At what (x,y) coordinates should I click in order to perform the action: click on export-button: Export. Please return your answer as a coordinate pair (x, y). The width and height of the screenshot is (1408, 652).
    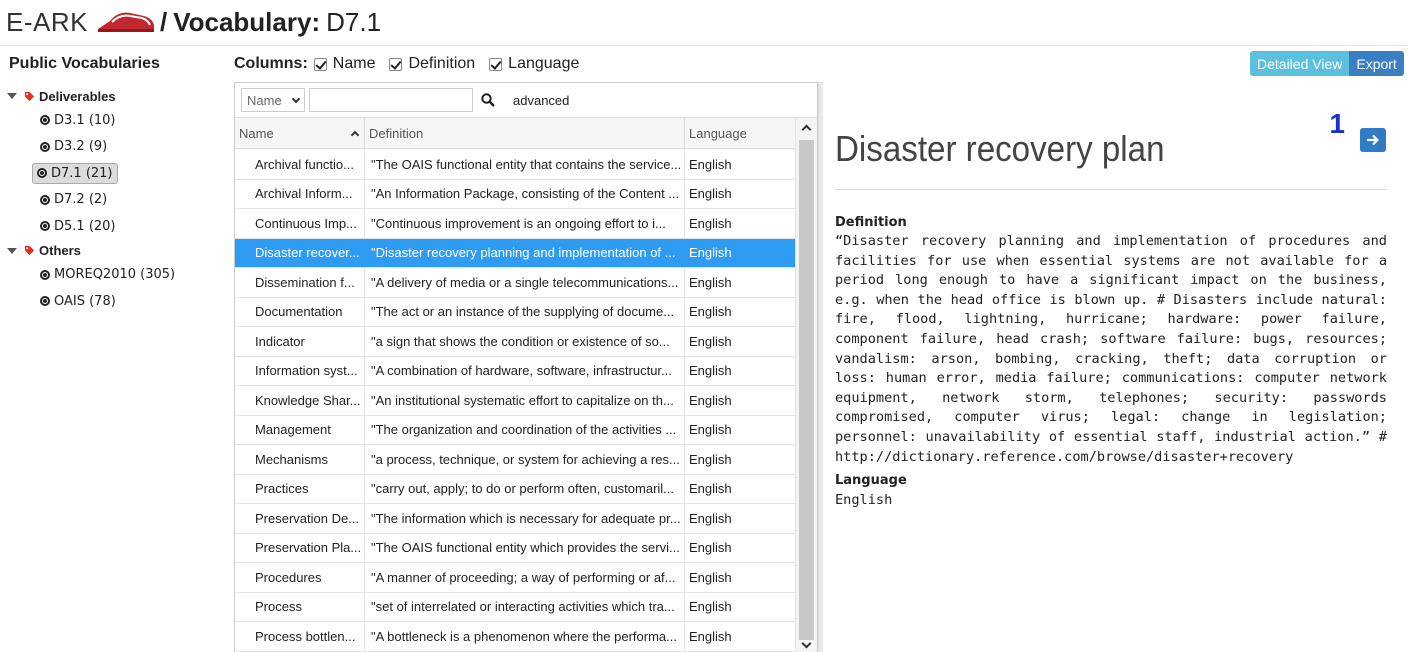
    Looking at the image, I should click on (1376, 63).